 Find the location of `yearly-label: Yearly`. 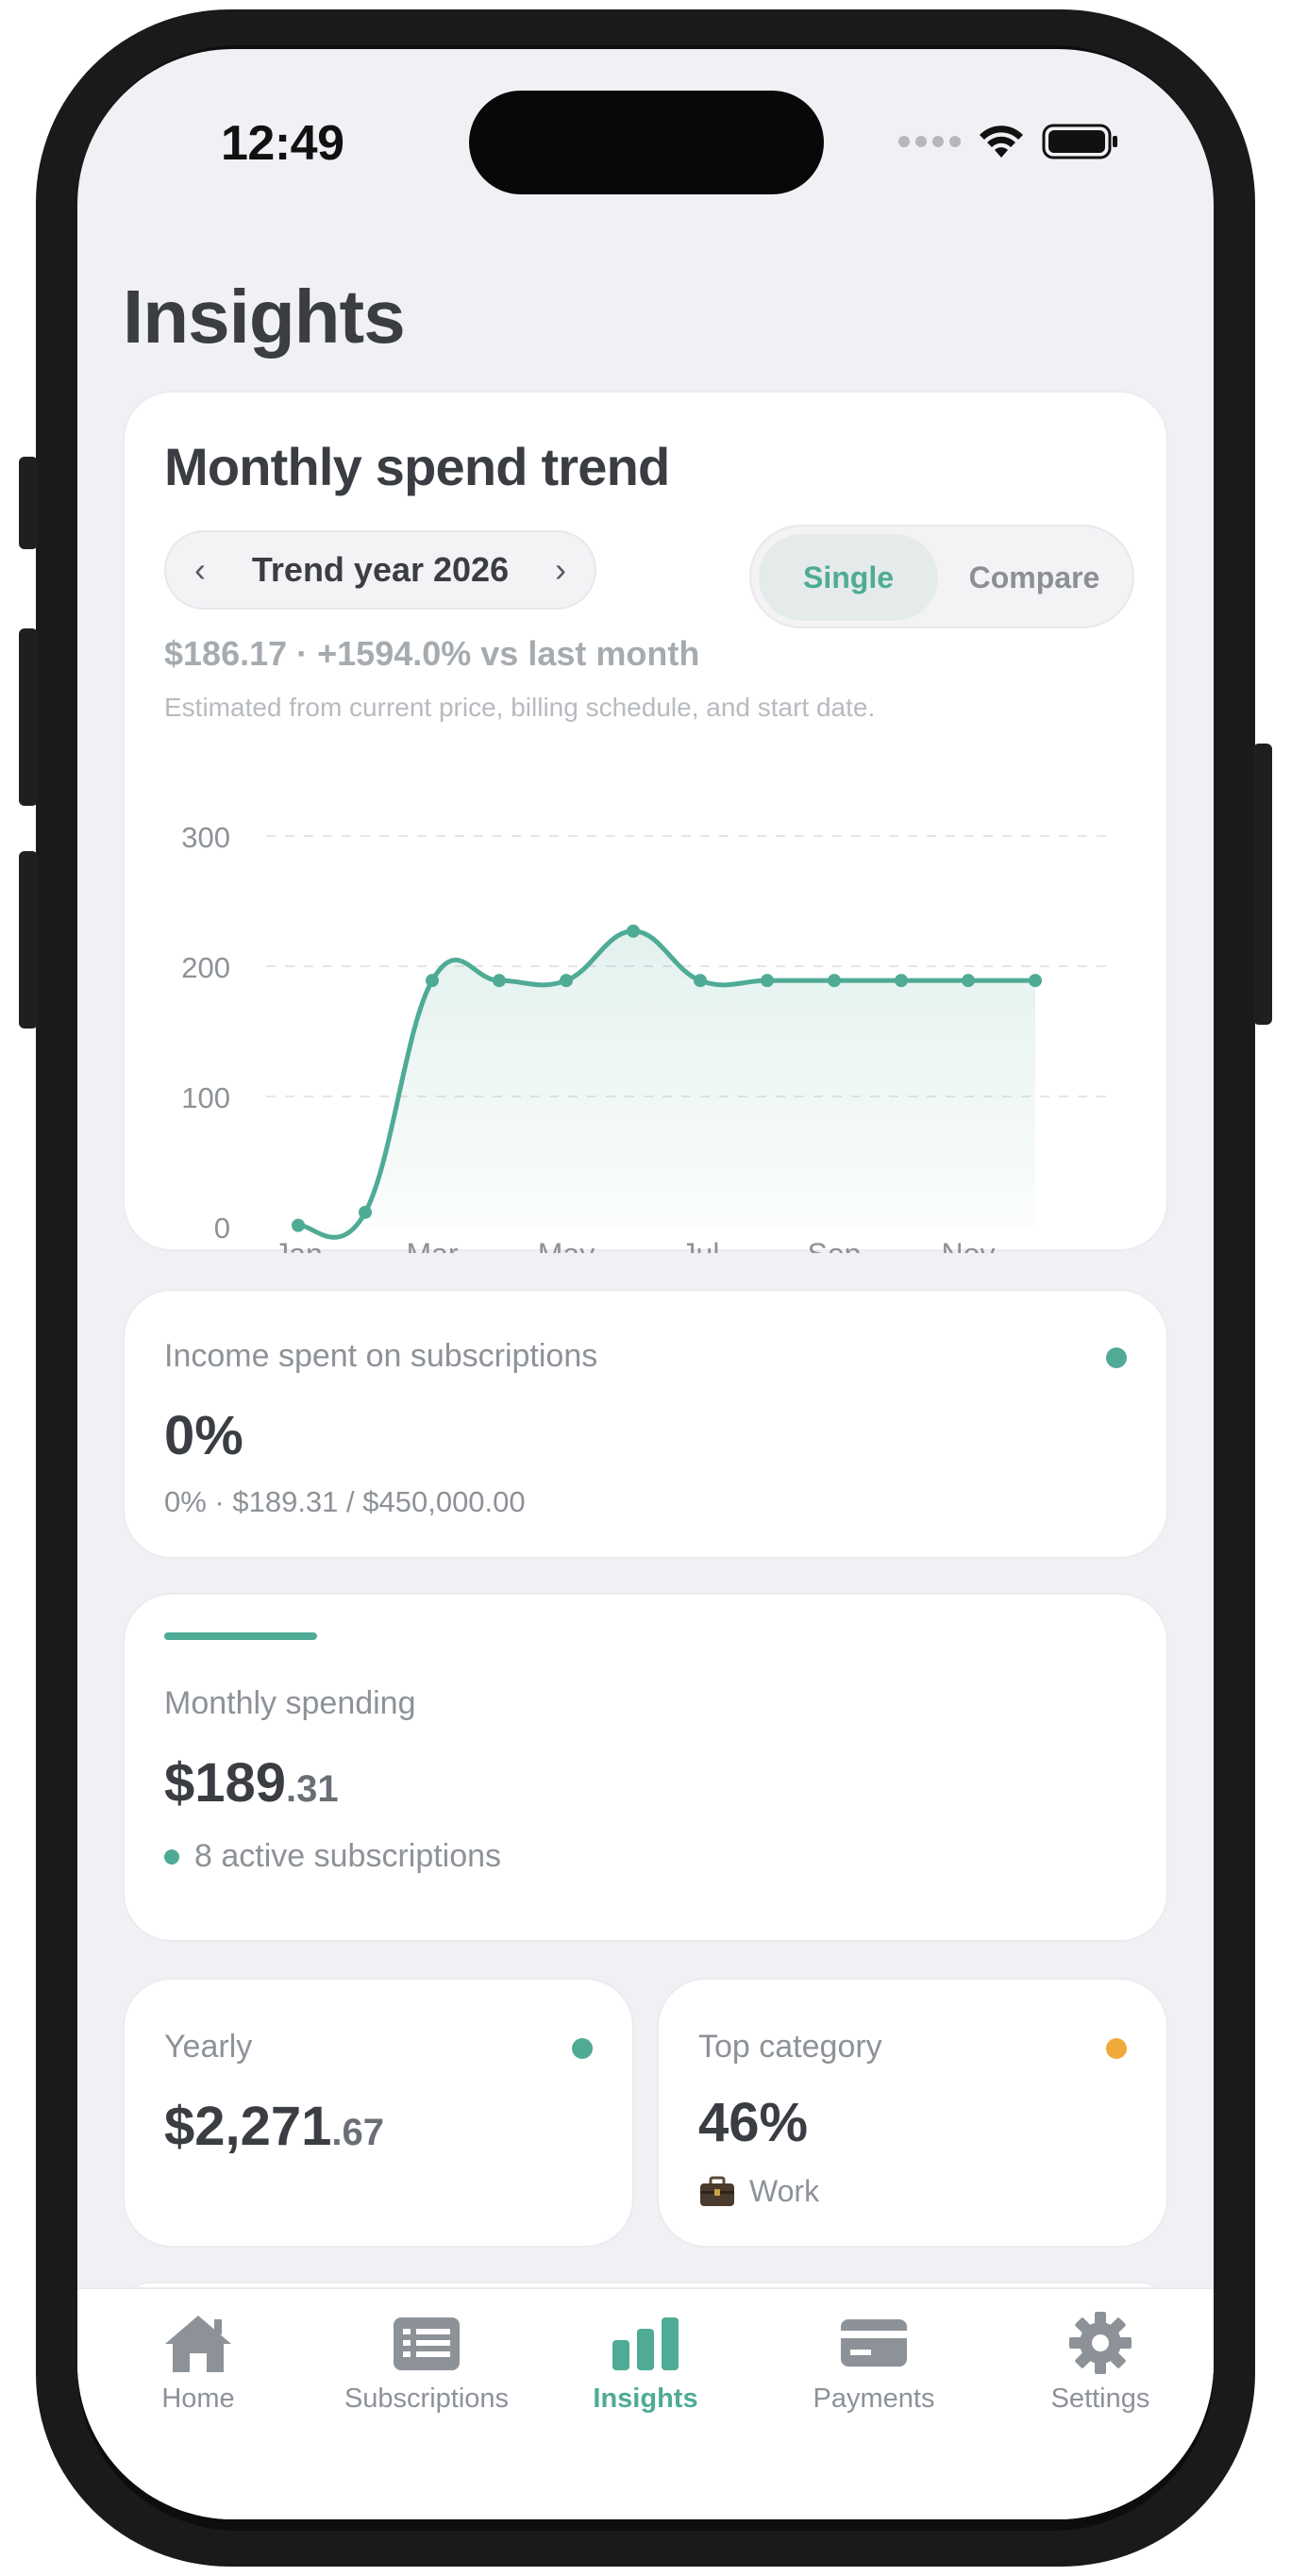

yearly-label: Yearly is located at coordinates (209, 2047).